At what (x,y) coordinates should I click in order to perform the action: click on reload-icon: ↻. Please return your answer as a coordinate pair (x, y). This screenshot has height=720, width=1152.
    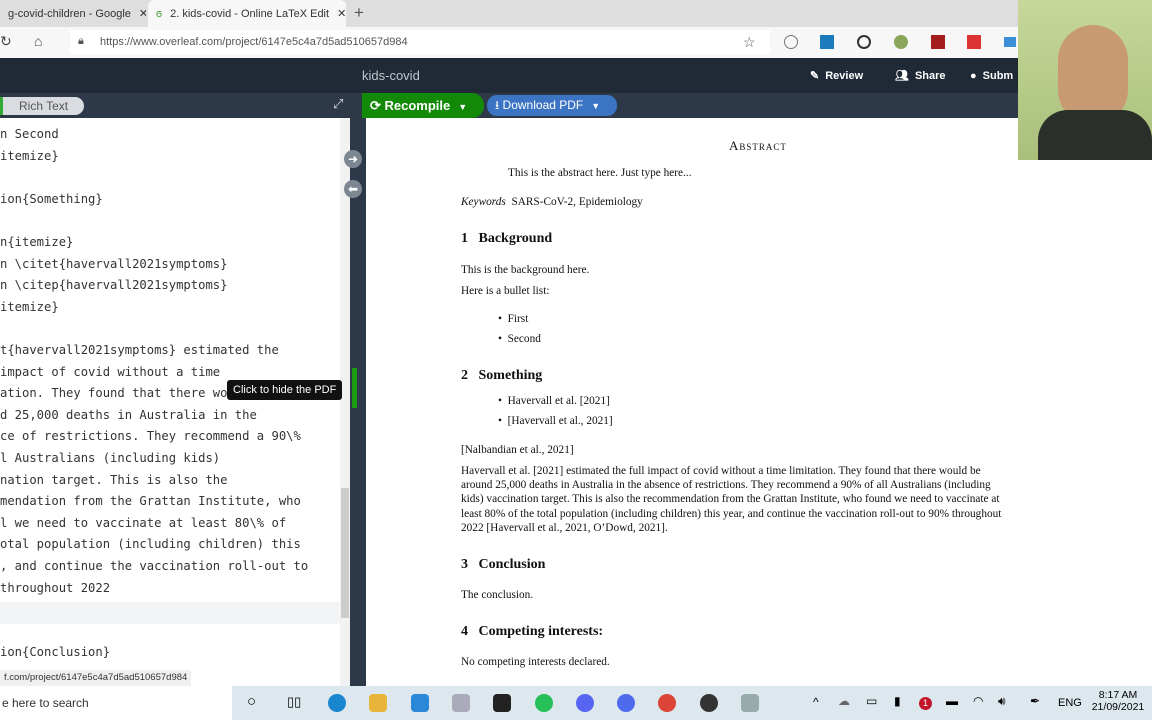
    Looking at the image, I should click on (6, 41).